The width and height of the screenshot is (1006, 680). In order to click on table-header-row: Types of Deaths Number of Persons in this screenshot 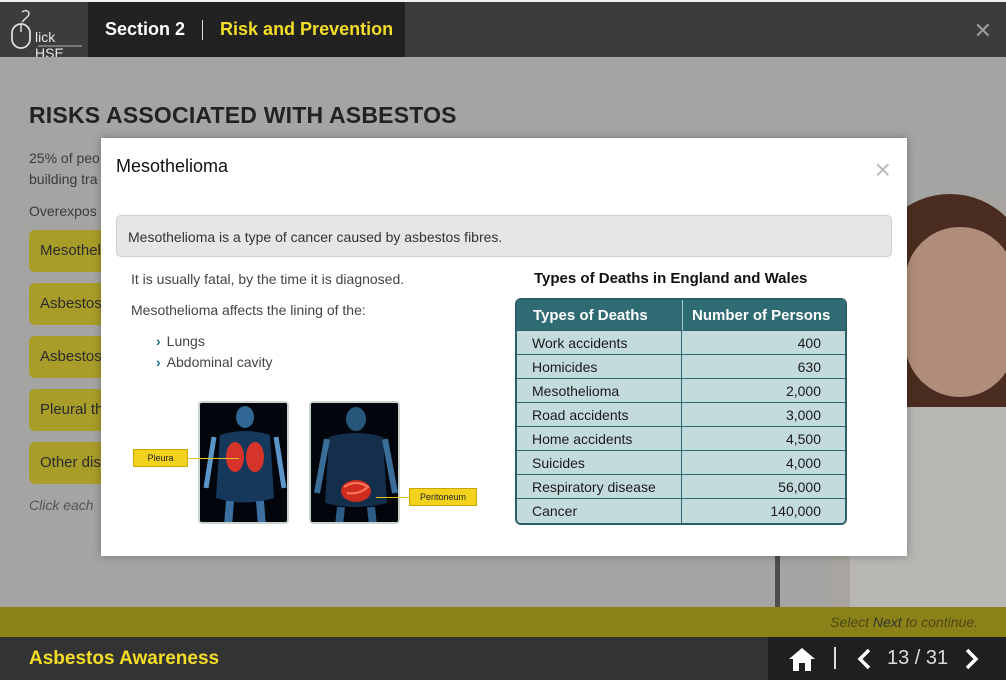, I will do `click(681, 315)`.